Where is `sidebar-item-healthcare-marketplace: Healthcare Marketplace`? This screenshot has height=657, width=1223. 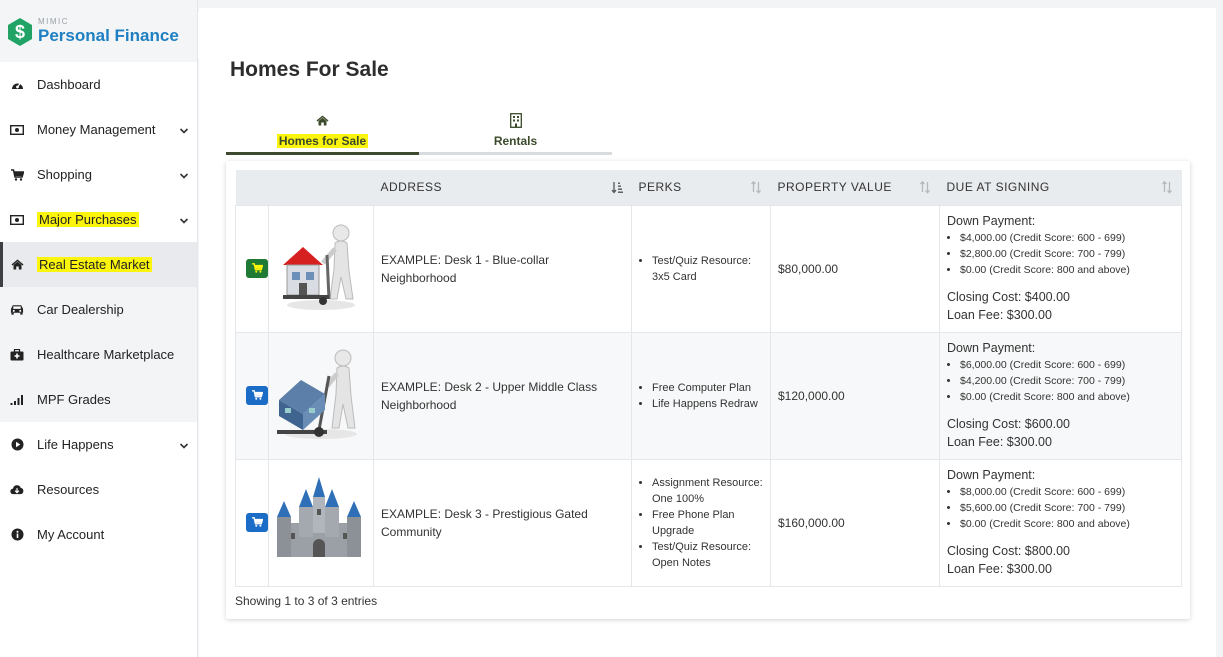
sidebar-item-healthcare-marketplace: Healthcare Marketplace is located at coordinates (98, 354).